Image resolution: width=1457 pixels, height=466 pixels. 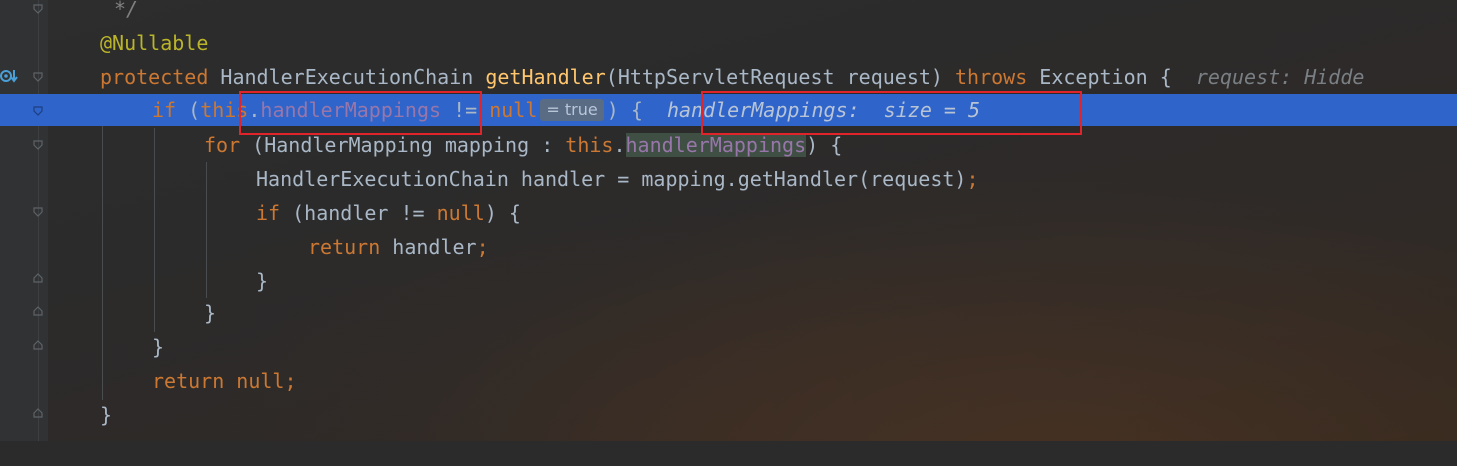 What do you see at coordinates (572, 110) in the screenshot?
I see `inline-value-badge: = true` at bounding box center [572, 110].